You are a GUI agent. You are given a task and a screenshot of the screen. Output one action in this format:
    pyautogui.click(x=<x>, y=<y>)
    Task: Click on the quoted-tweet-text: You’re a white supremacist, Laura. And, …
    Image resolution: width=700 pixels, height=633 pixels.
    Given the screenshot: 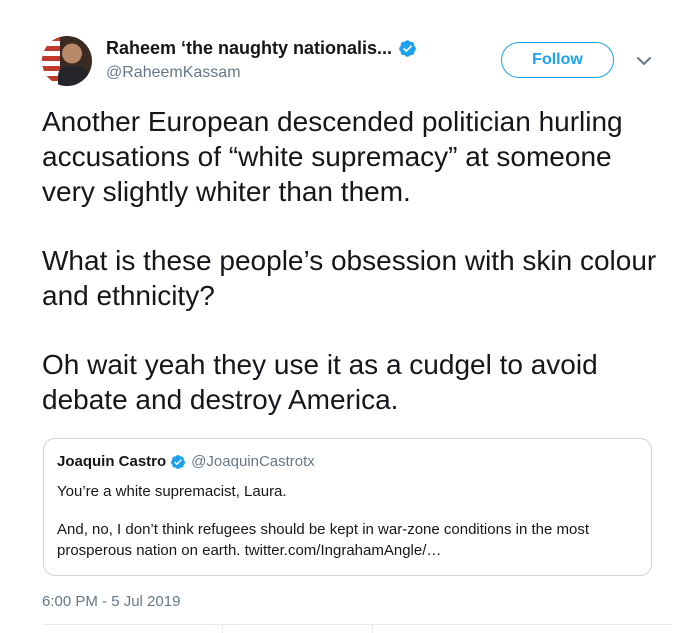 What is the action you would take?
    pyautogui.click(x=347, y=521)
    